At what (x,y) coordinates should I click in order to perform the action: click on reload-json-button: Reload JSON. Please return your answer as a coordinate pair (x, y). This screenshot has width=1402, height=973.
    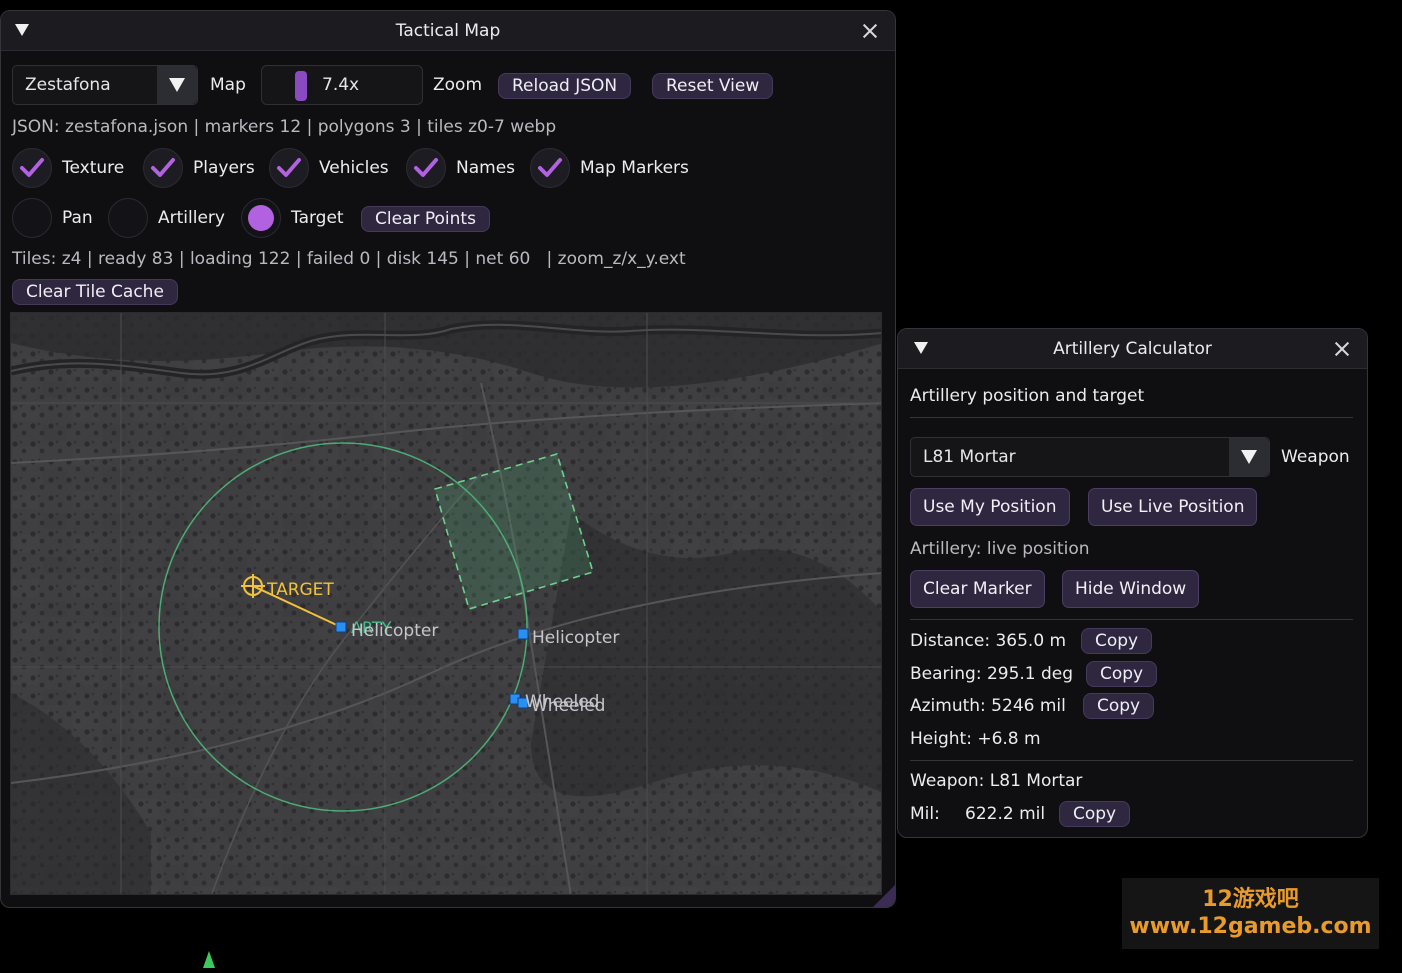
    Looking at the image, I should click on (565, 86).